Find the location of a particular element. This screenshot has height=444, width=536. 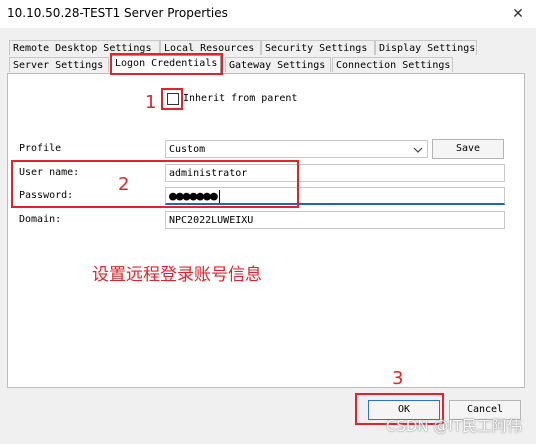

text-caret is located at coordinates (219, 196).